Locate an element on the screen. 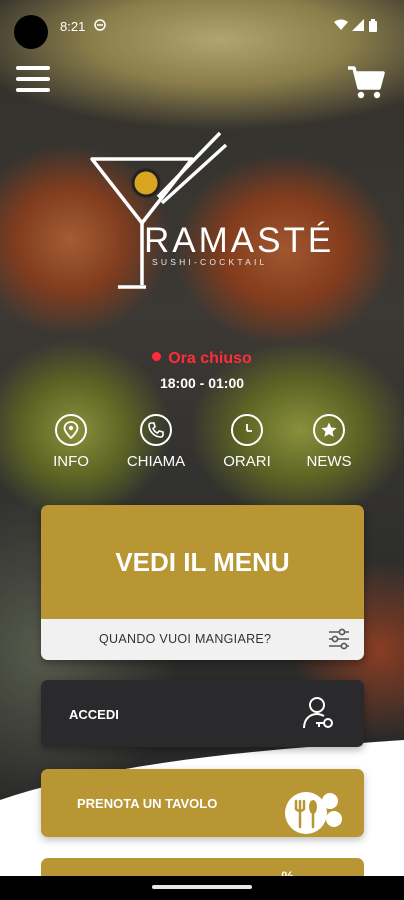  sync-icon is located at coordinates (100, 26).